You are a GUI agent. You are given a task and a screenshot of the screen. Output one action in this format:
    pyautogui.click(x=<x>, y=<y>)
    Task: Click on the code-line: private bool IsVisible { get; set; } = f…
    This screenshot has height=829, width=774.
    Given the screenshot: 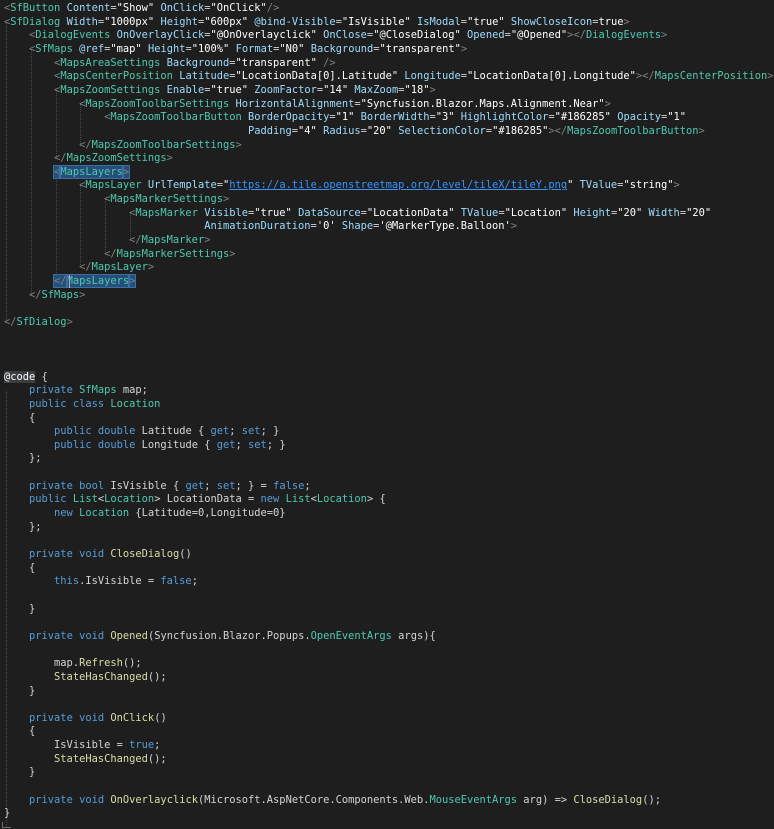 What is the action you would take?
    pyautogui.click(x=157, y=486)
    